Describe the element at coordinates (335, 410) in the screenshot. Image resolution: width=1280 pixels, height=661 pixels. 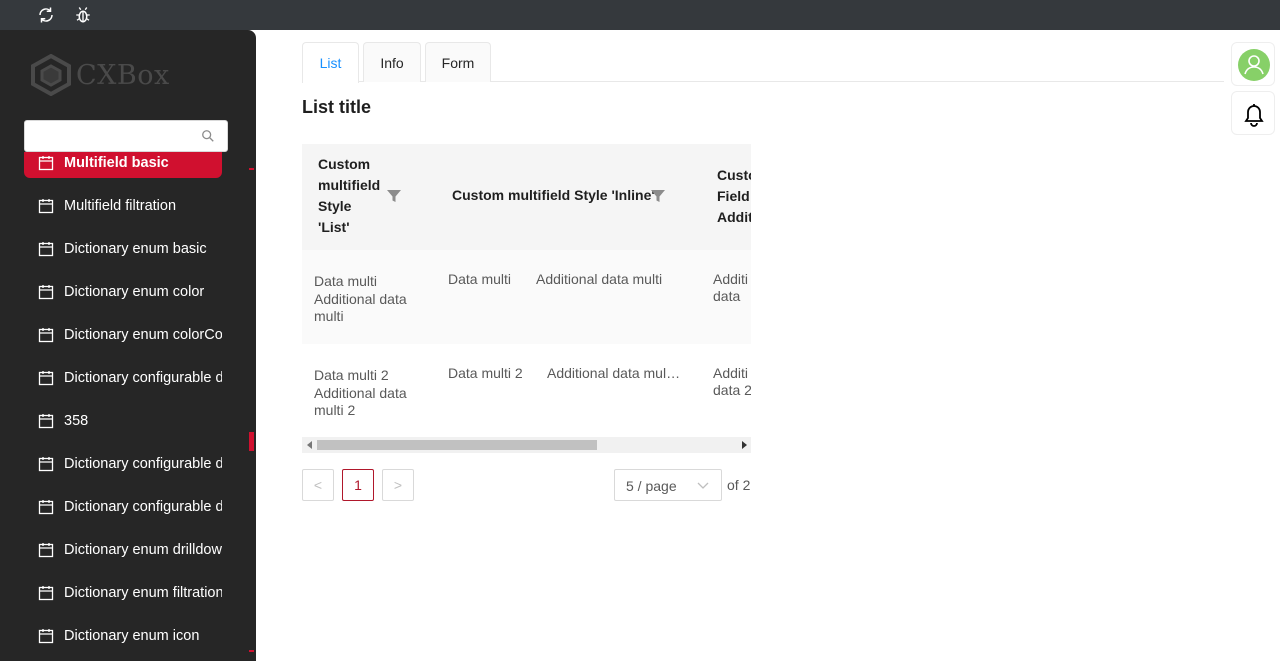
I see `cell-line: multi 2` at that location.